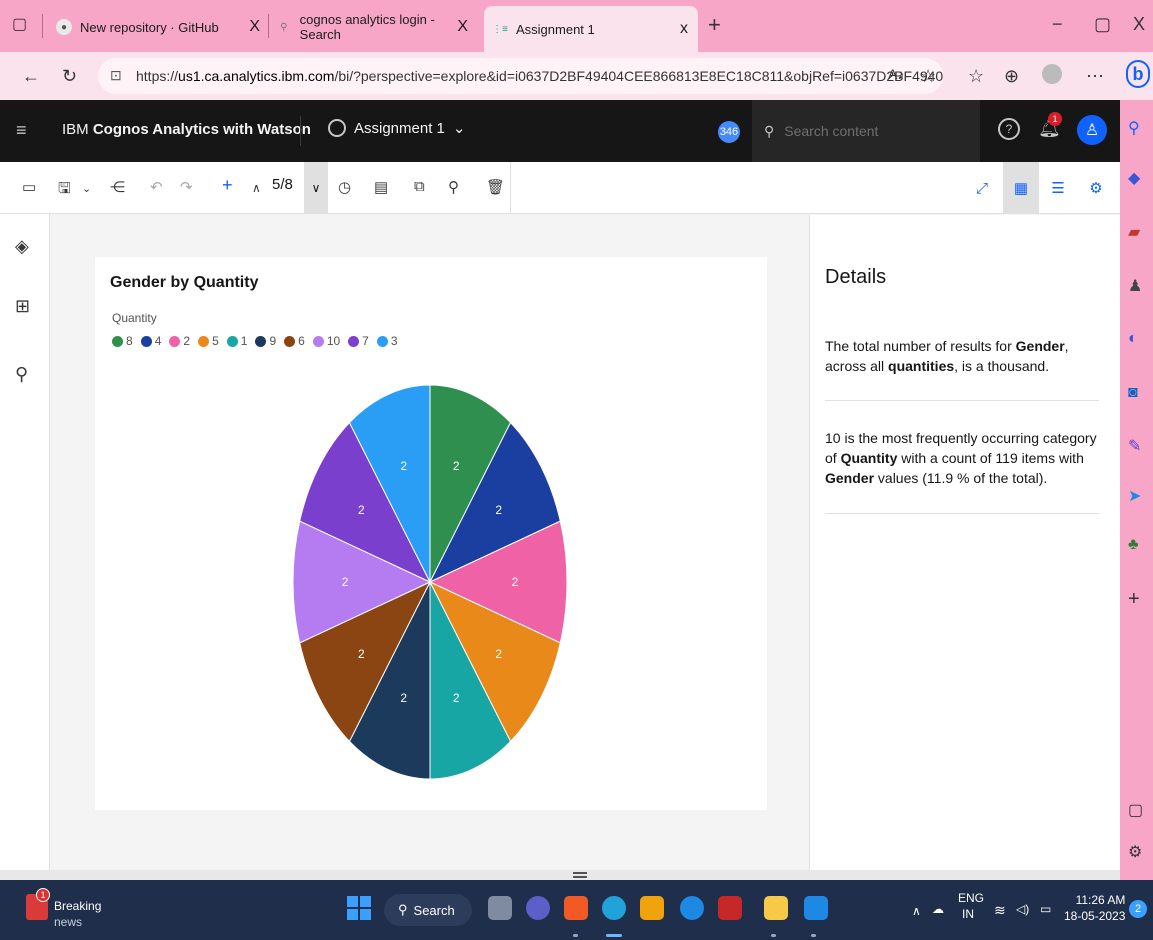 This screenshot has height=940, width=1153. What do you see at coordinates (614, 908) in the screenshot?
I see `edge-icon` at bounding box center [614, 908].